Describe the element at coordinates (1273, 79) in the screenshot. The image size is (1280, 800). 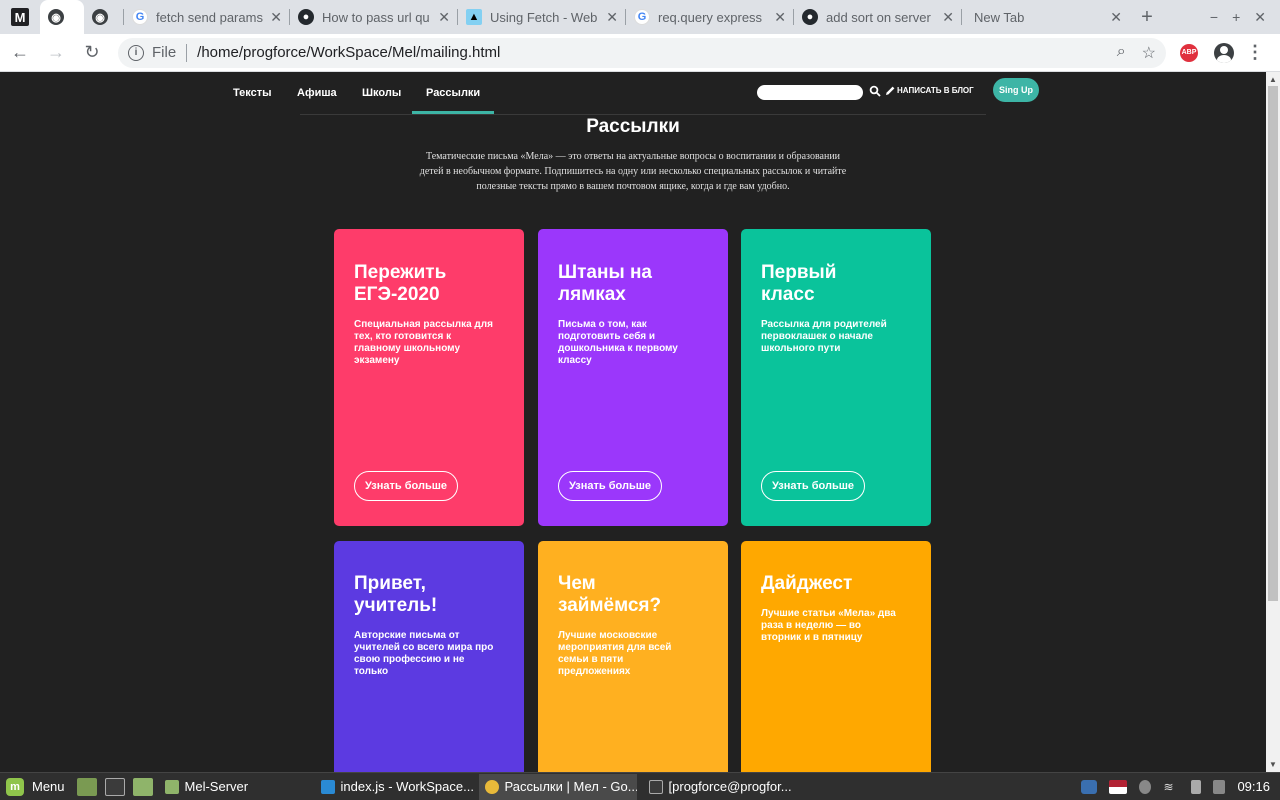
I see `scroll-up-icon: ▲` at that location.